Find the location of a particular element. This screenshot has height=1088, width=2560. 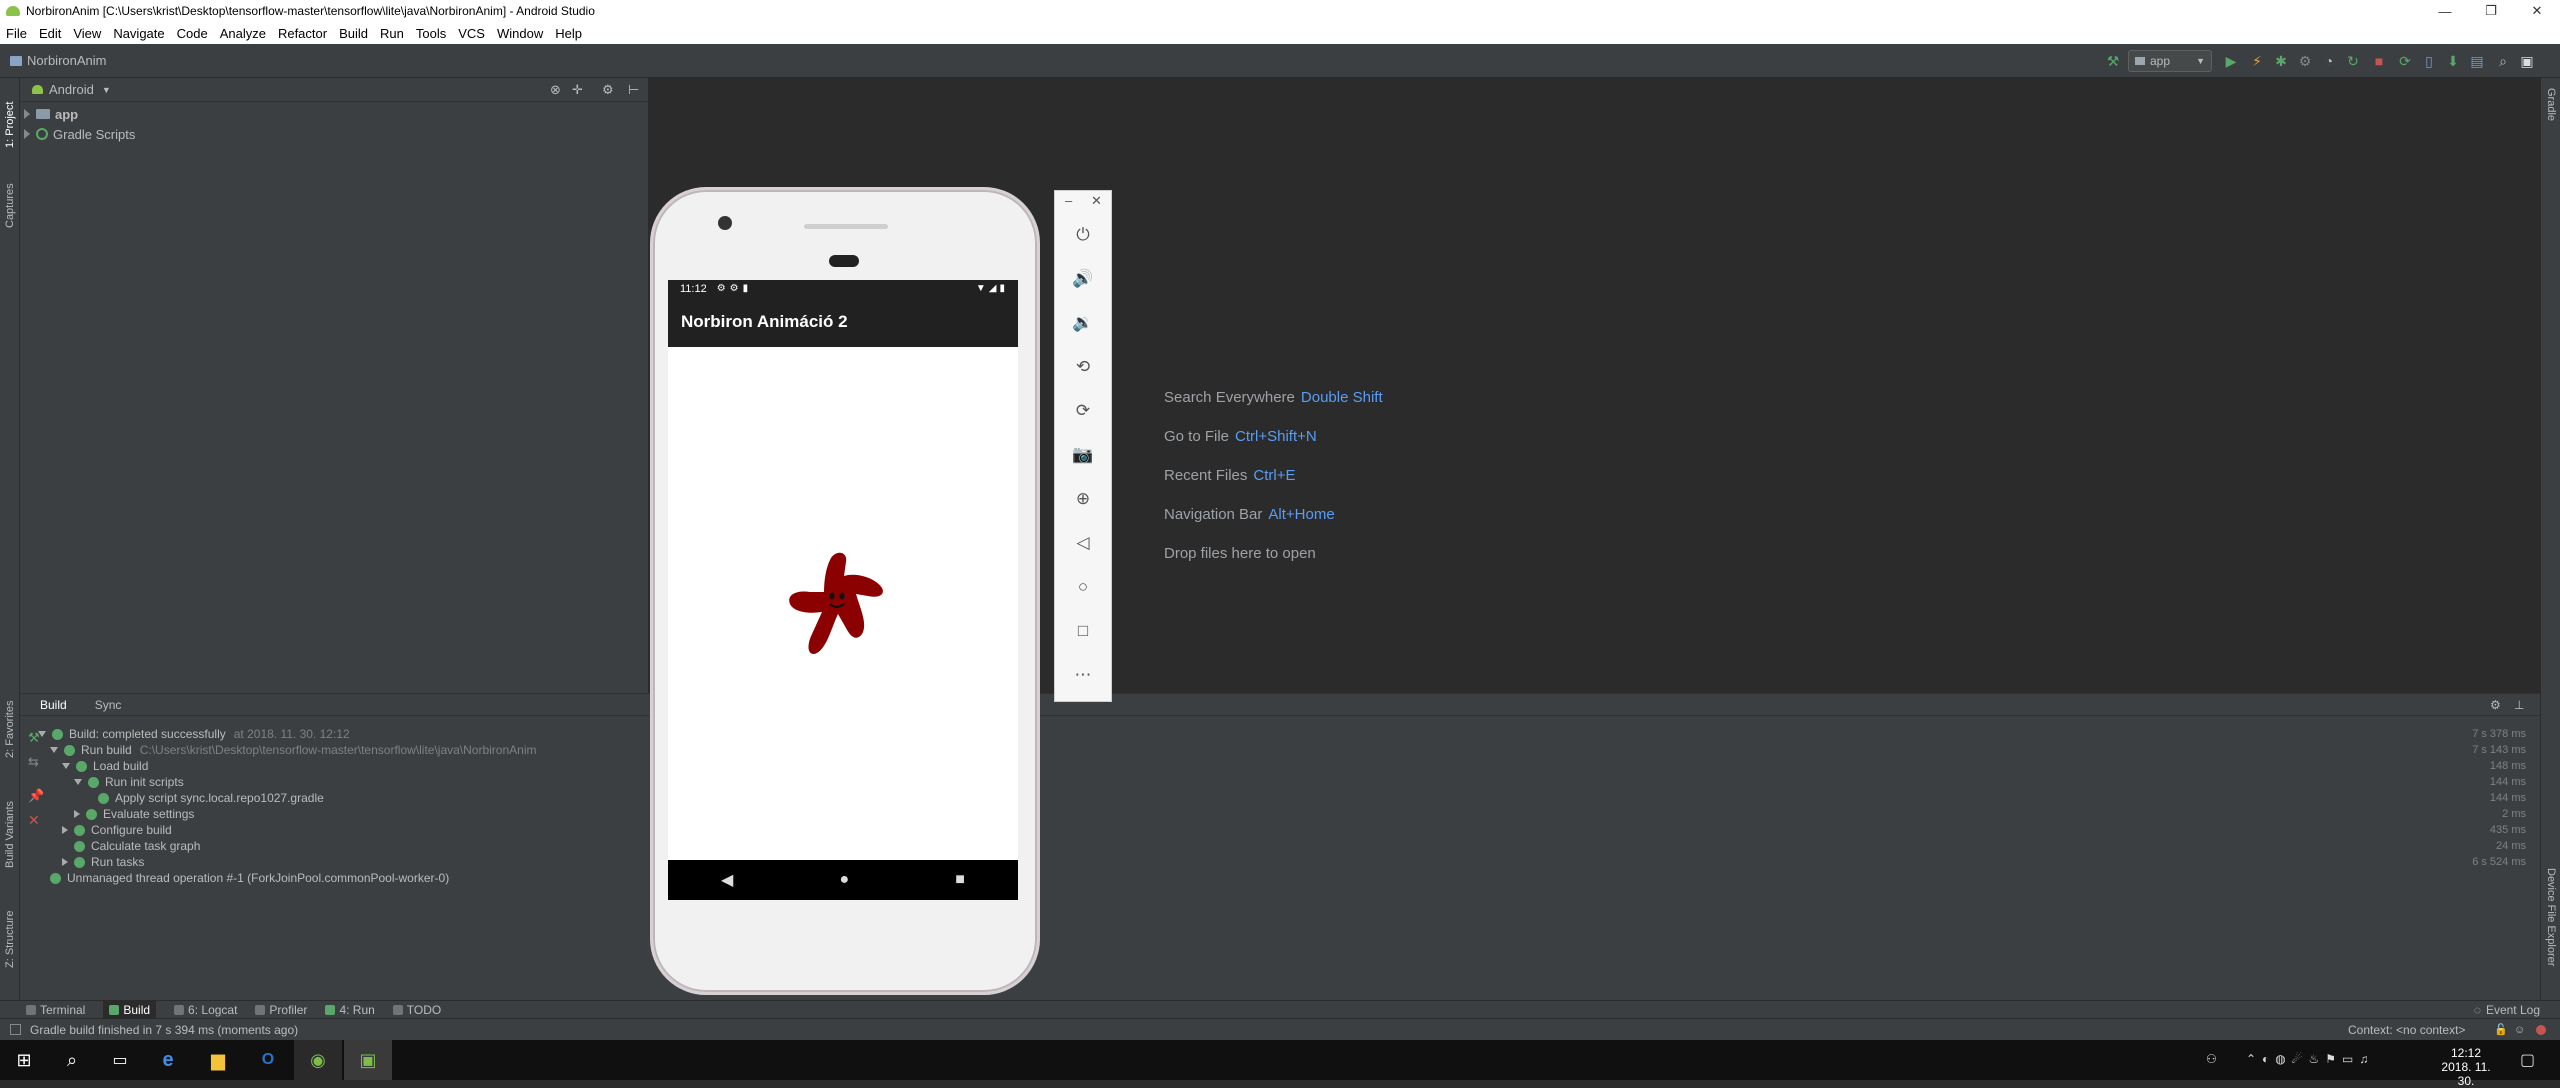

hide-panel-icon: ⊥ is located at coordinates (2519, 705).